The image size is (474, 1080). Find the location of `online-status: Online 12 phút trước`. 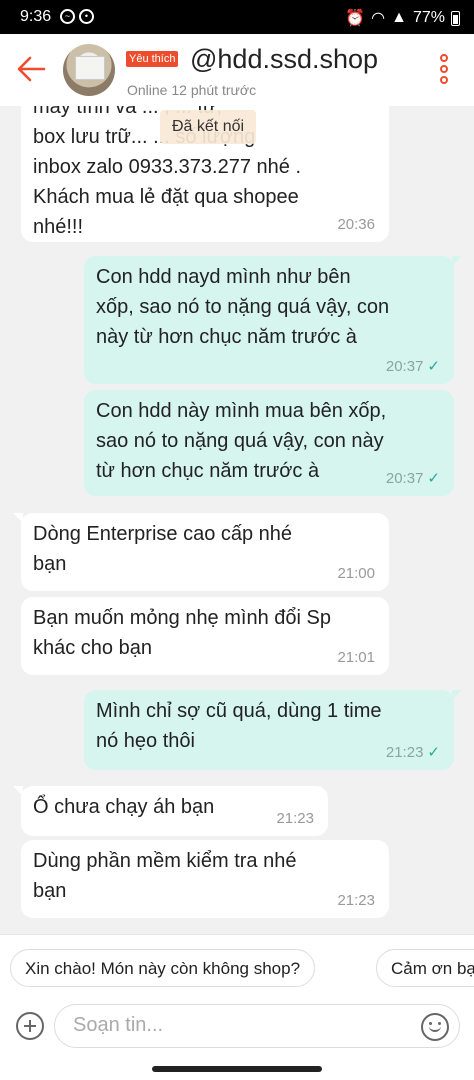

online-status: Online 12 phút trước is located at coordinates (192, 90).